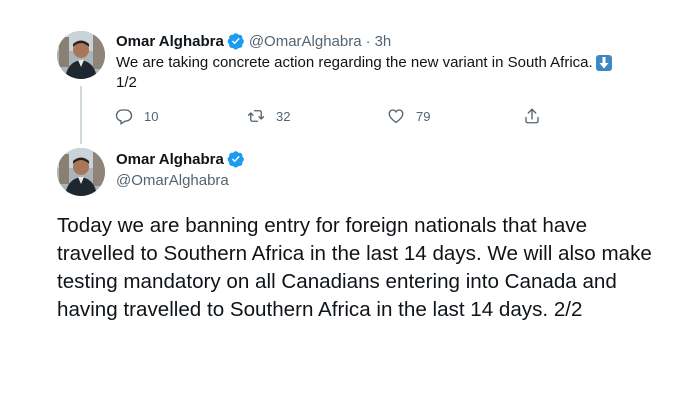 This screenshot has width=674, height=416. What do you see at coordinates (268, 116) in the screenshot?
I see `retweet-button: 32` at bounding box center [268, 116].